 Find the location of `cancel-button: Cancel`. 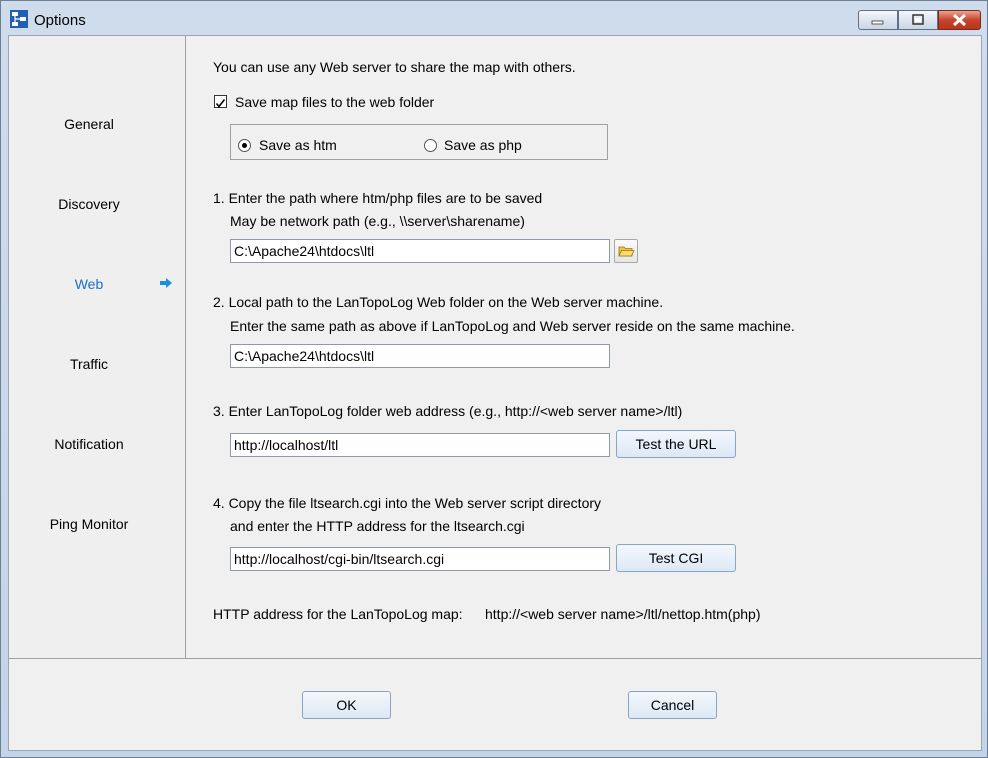

cancel-button: Cancel is located at coordinates (672, 705).